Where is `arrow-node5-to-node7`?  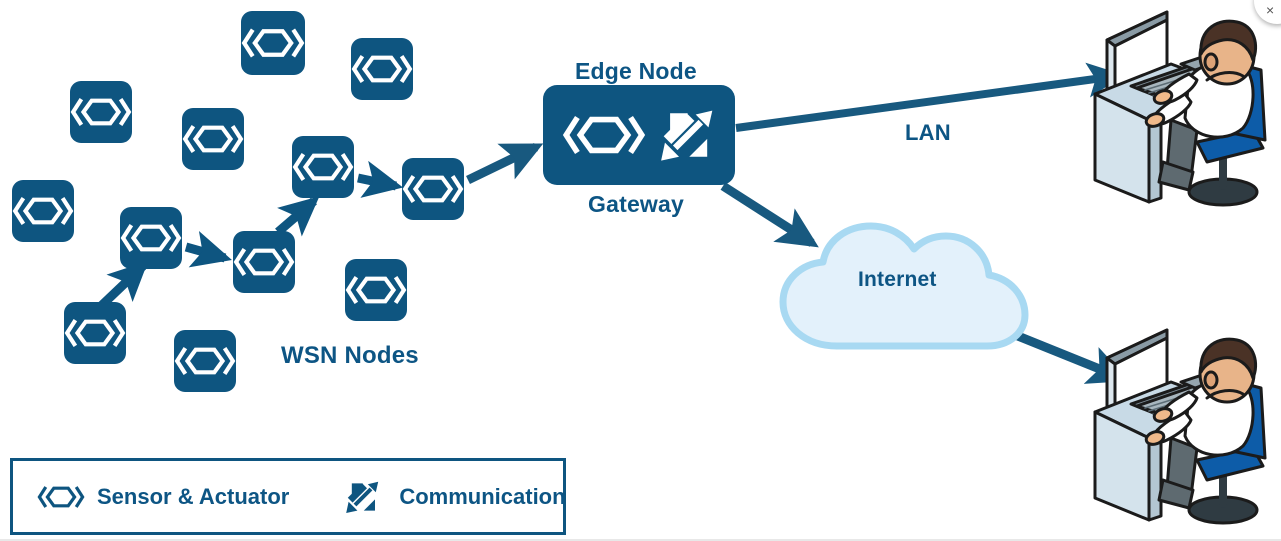
arrow-node5-to-node7 is located at coordinates (380, 179).